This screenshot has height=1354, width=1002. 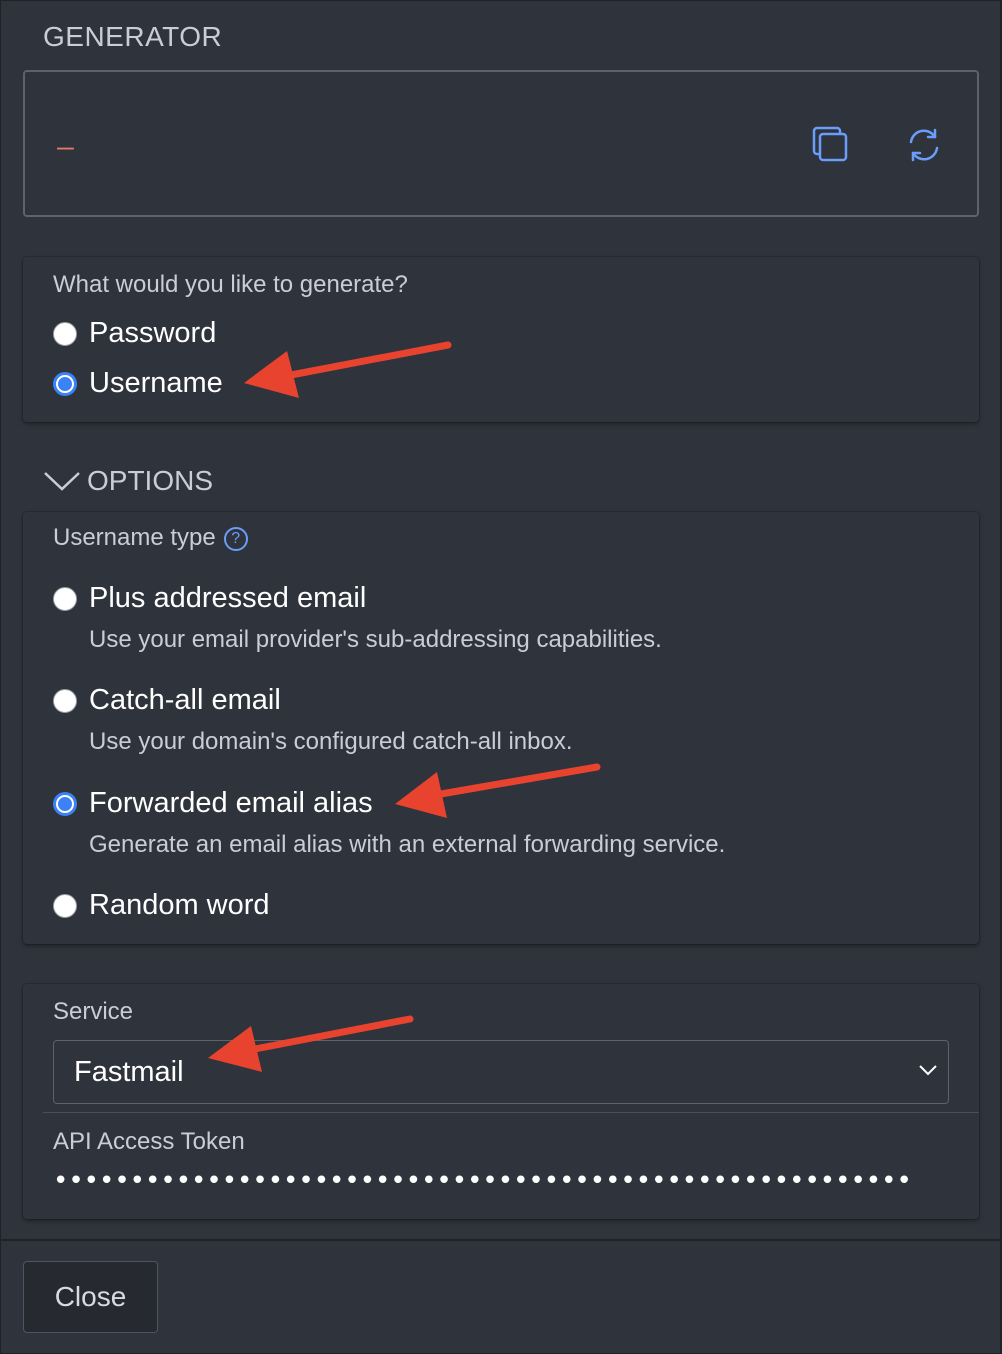 I want to click on copy-icon, so click(x=830, y=144).